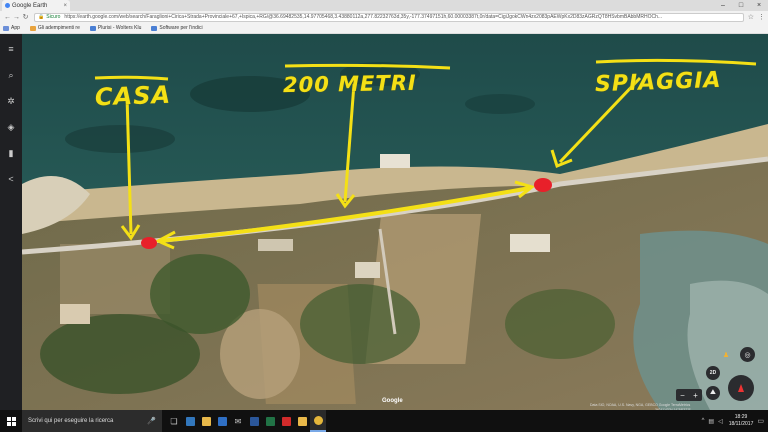 This screenshot has width=768, height=432. Describe the element at coordinates (384, 5) in the screenshot. I see `title-bar: Google Earth × – □ ×` at that location.